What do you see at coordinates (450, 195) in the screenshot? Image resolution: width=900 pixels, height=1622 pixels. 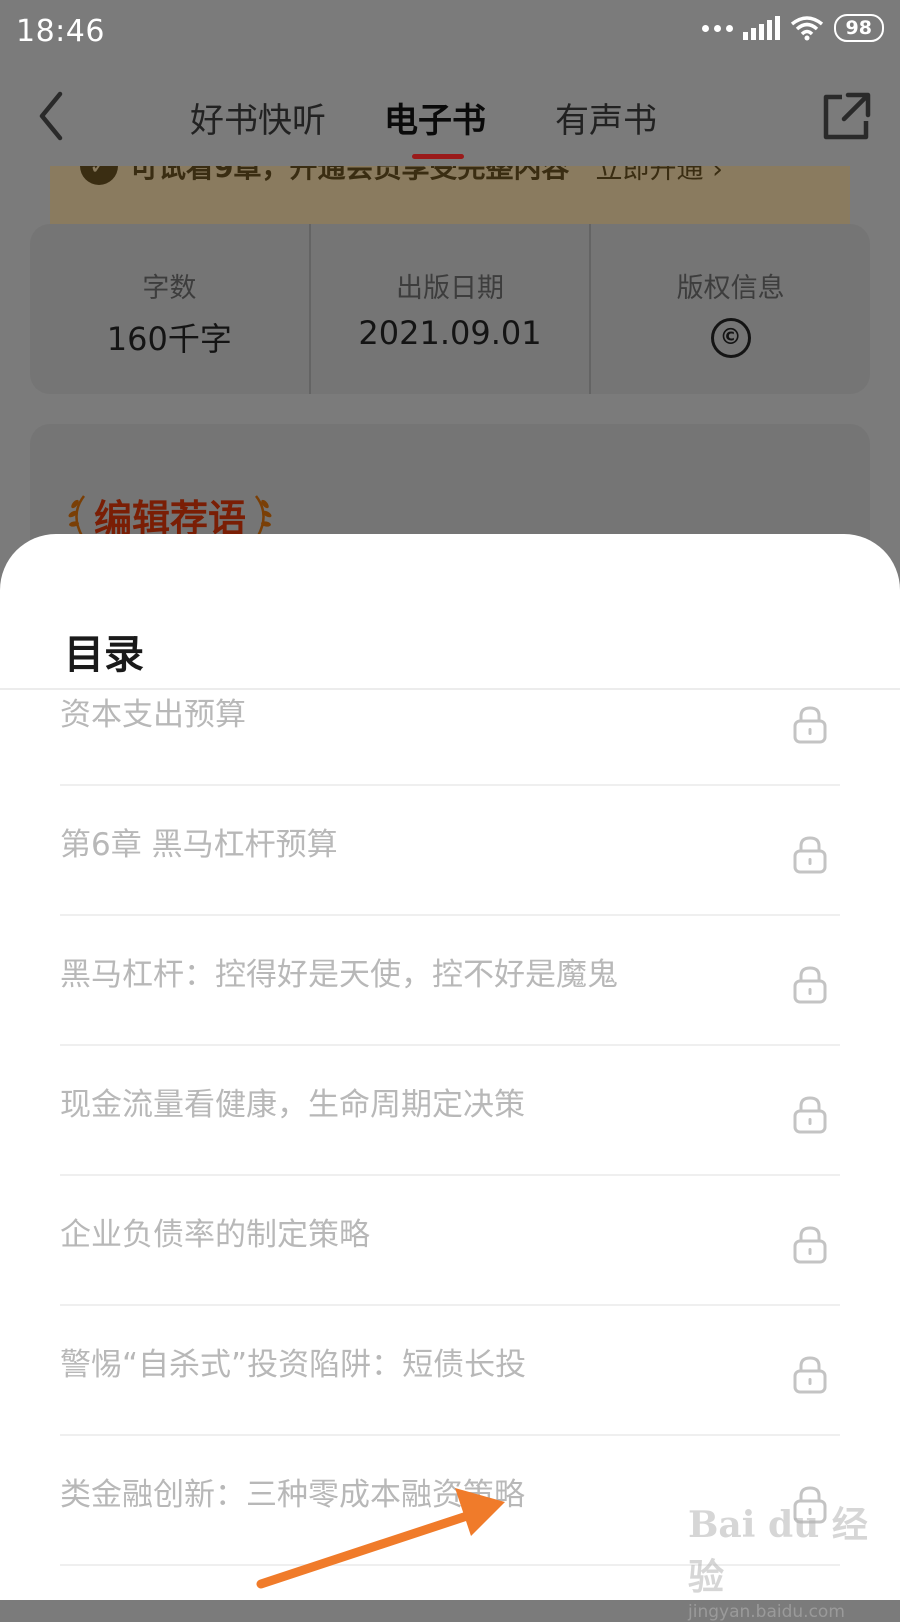 I see `vip-trial-banner: ✓ 可试看9章，开通会员享受完整内容 立即开通 ›` at bounding box center [450, 195].